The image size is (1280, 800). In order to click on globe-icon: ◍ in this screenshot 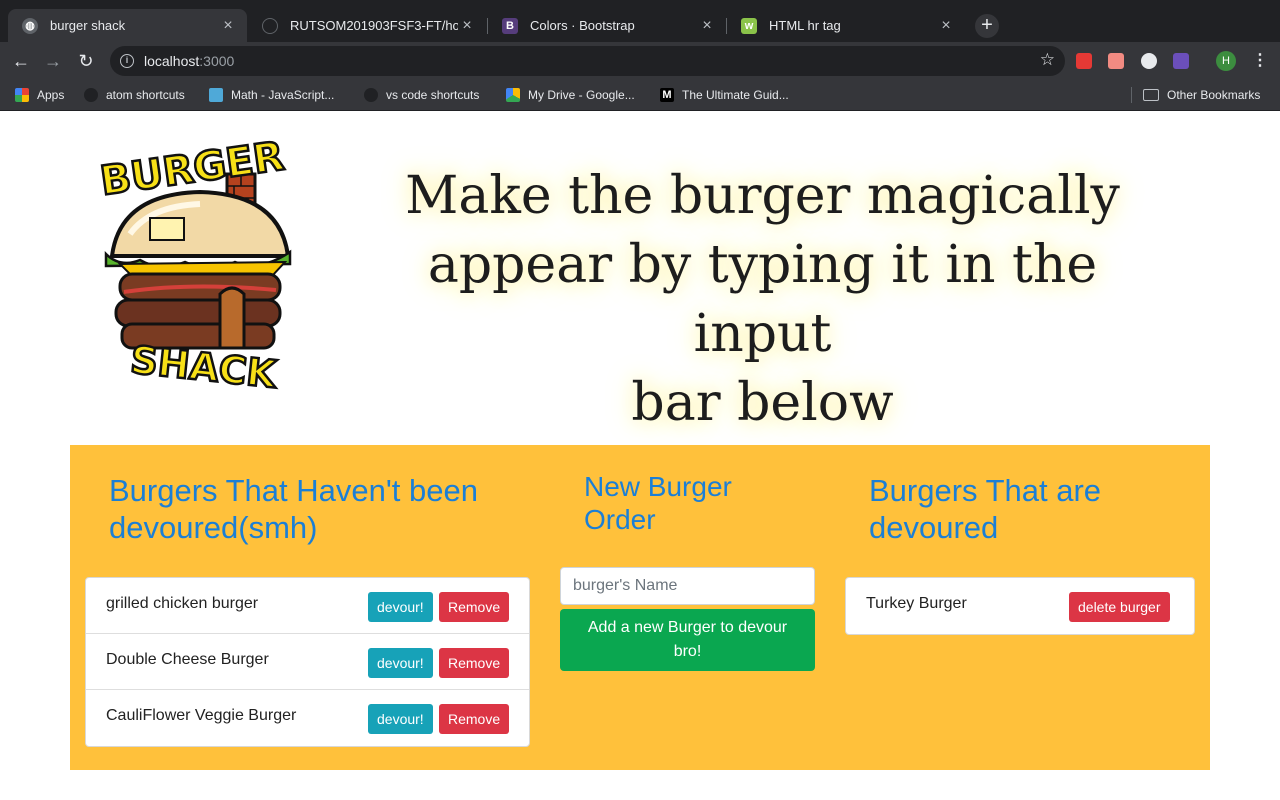, I will do `click(30, 25)`.